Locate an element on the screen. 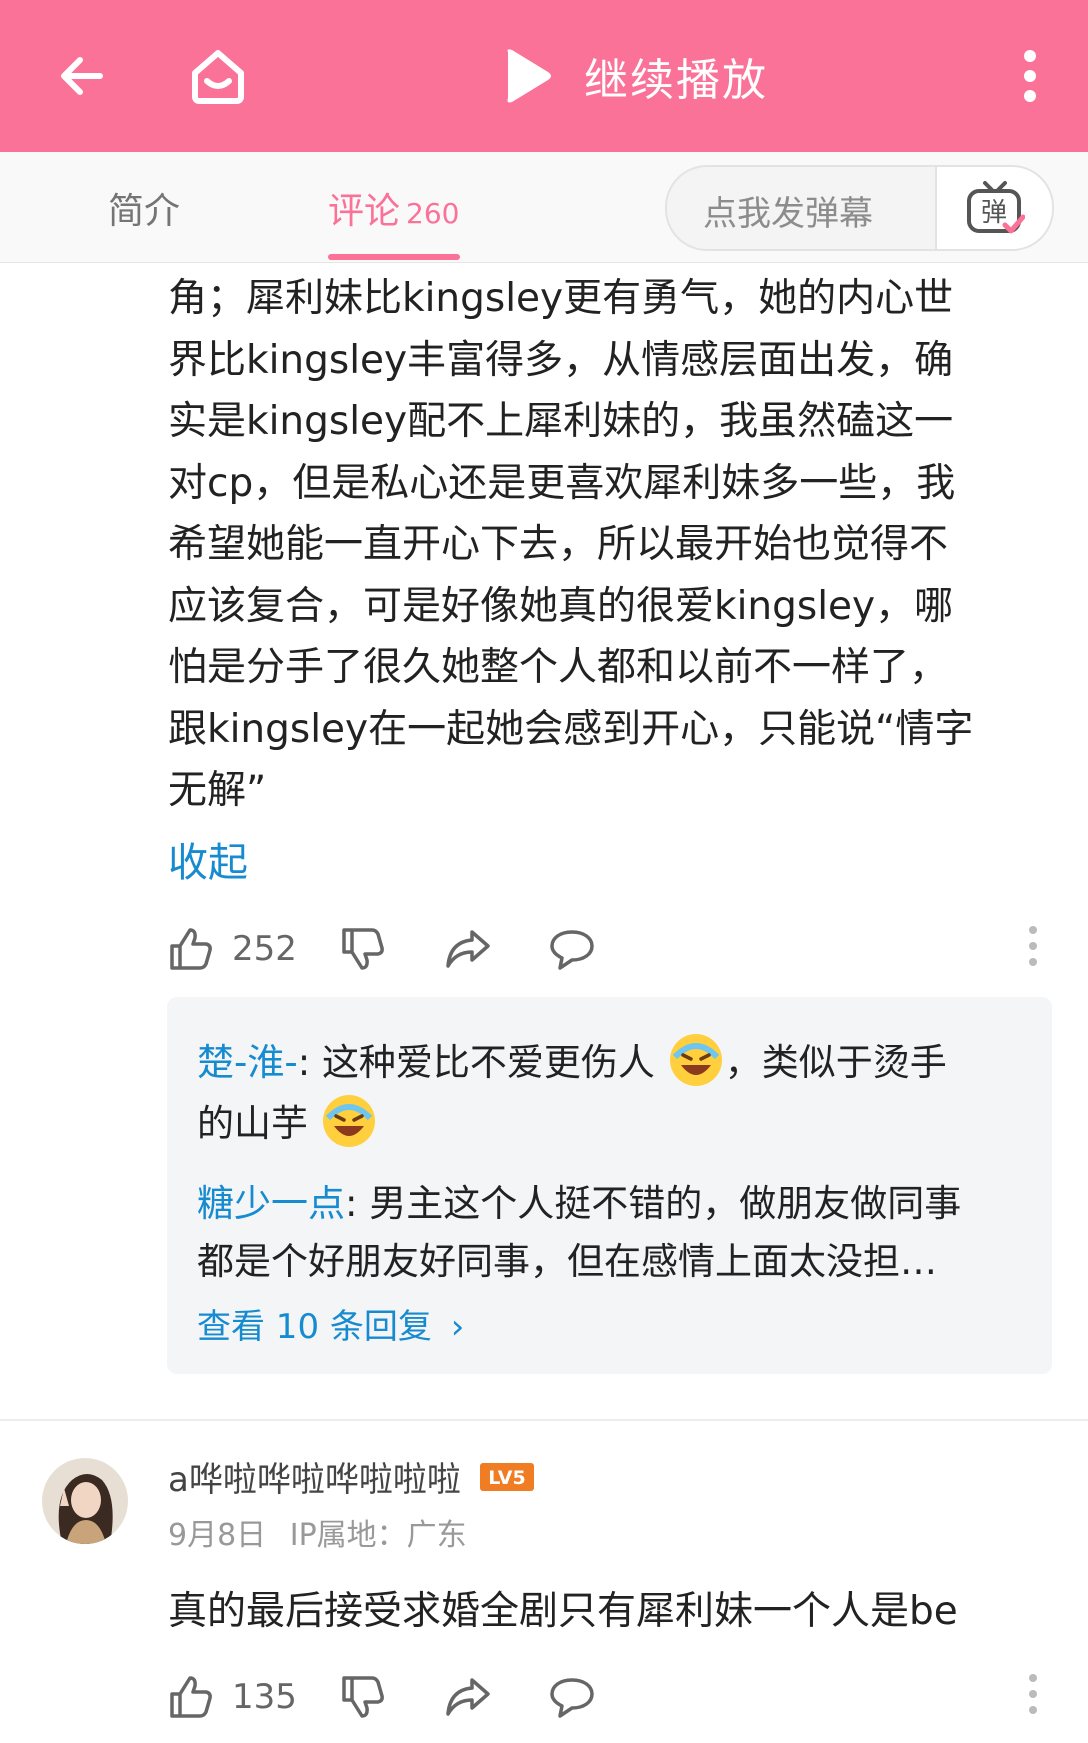  svg-text: LV5 is located at coordinates (506, 1478).